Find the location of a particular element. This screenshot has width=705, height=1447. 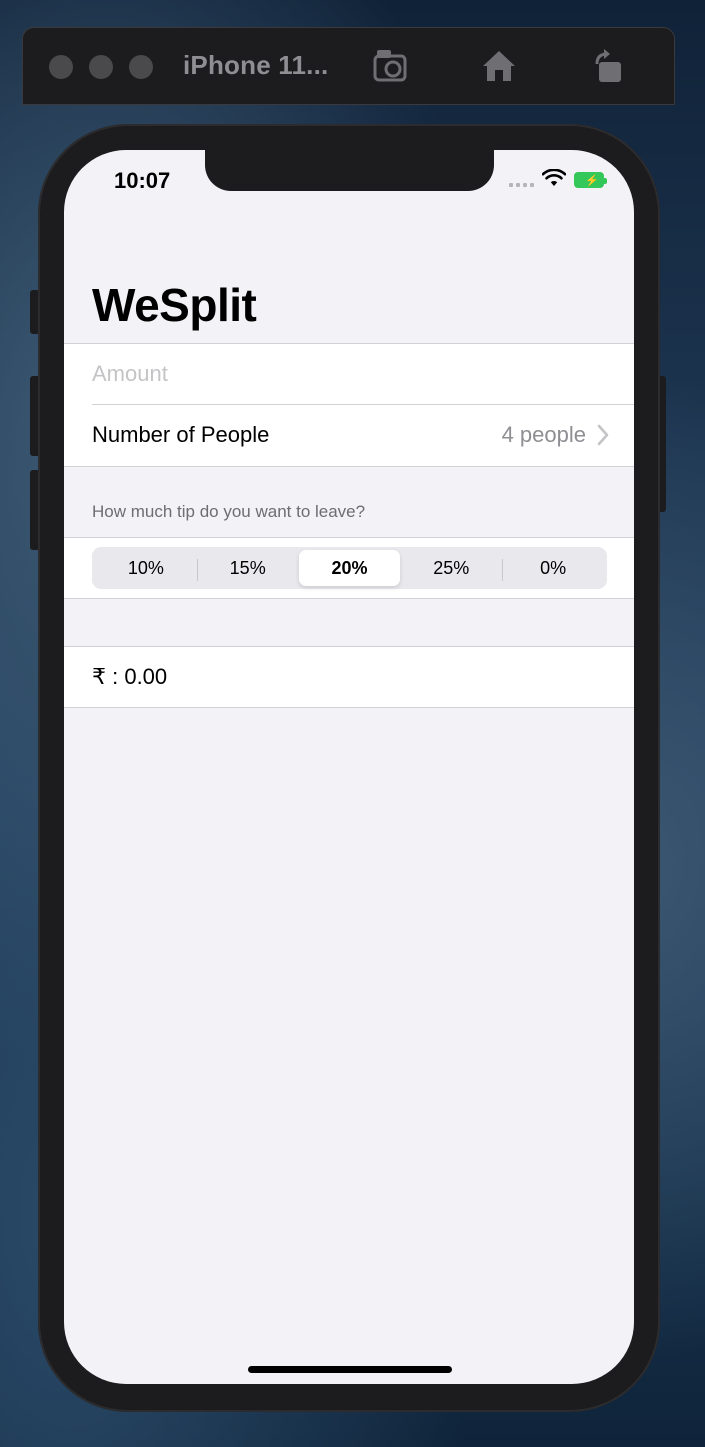

number-of-people-picker: Number of People 4 people is located at coordinates (363, 435).